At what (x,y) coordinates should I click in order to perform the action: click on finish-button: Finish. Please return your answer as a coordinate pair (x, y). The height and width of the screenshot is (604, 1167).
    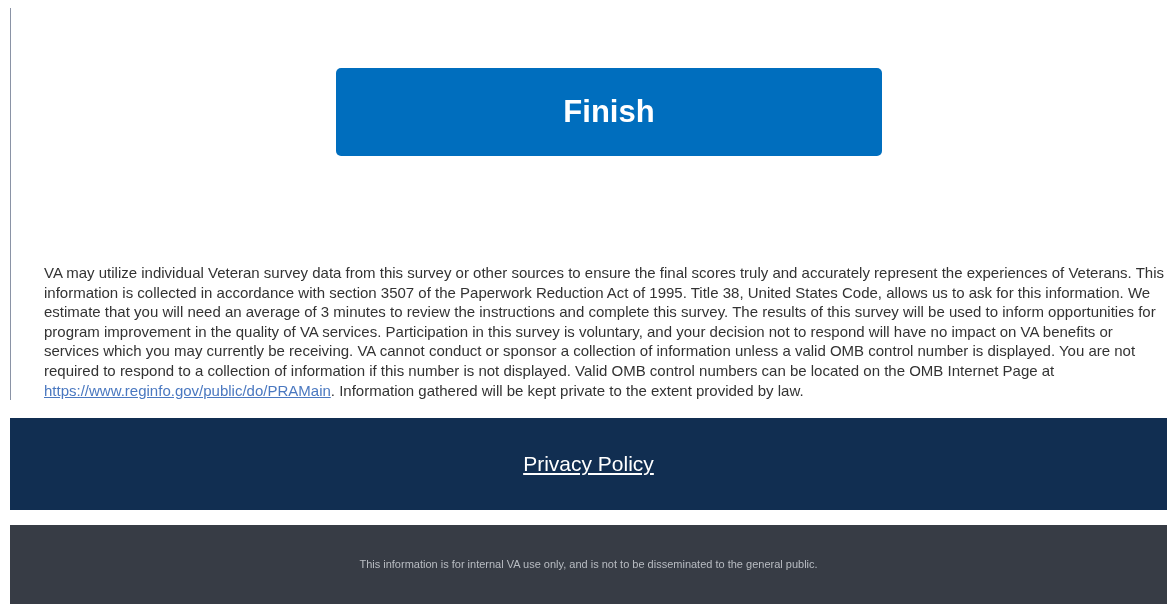
    Looking at the image, I should click on (609, 112).